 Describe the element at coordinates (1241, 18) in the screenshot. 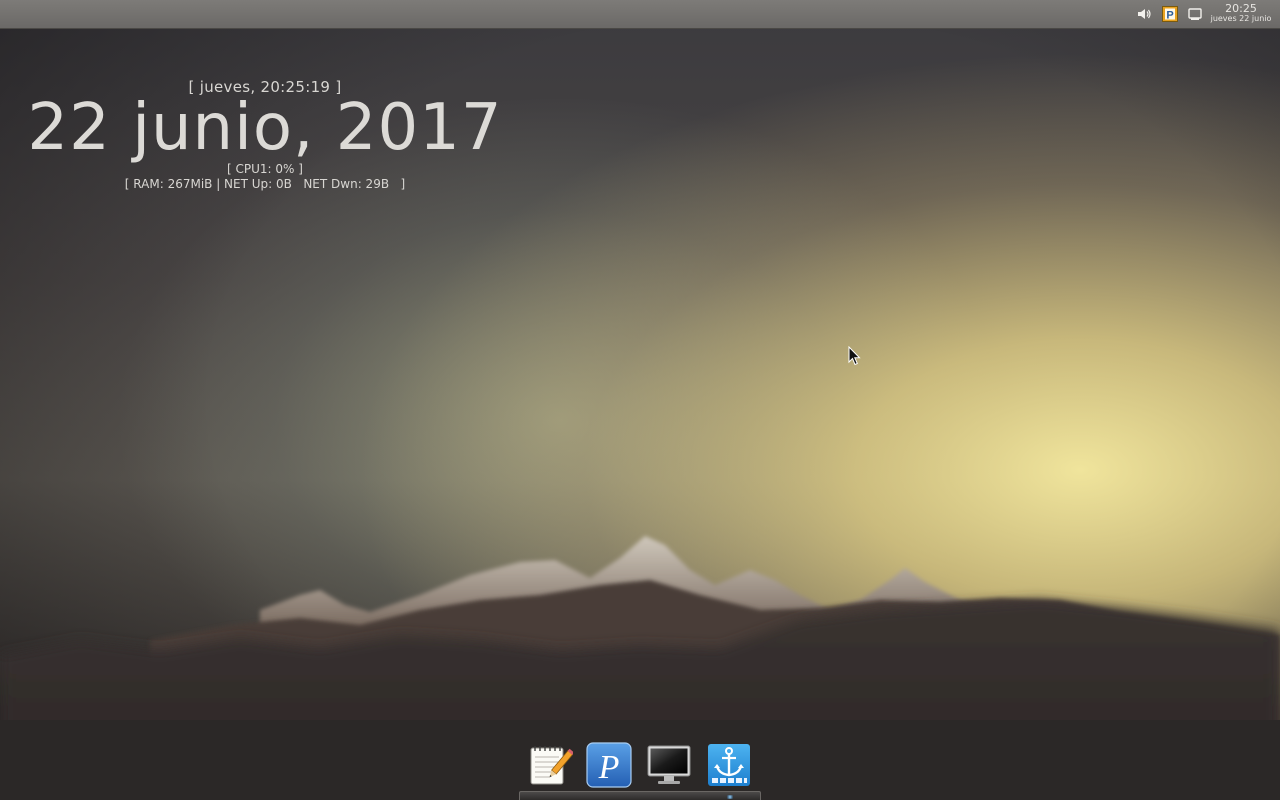

I see `clock-date: jueves 22 junio` at that location.